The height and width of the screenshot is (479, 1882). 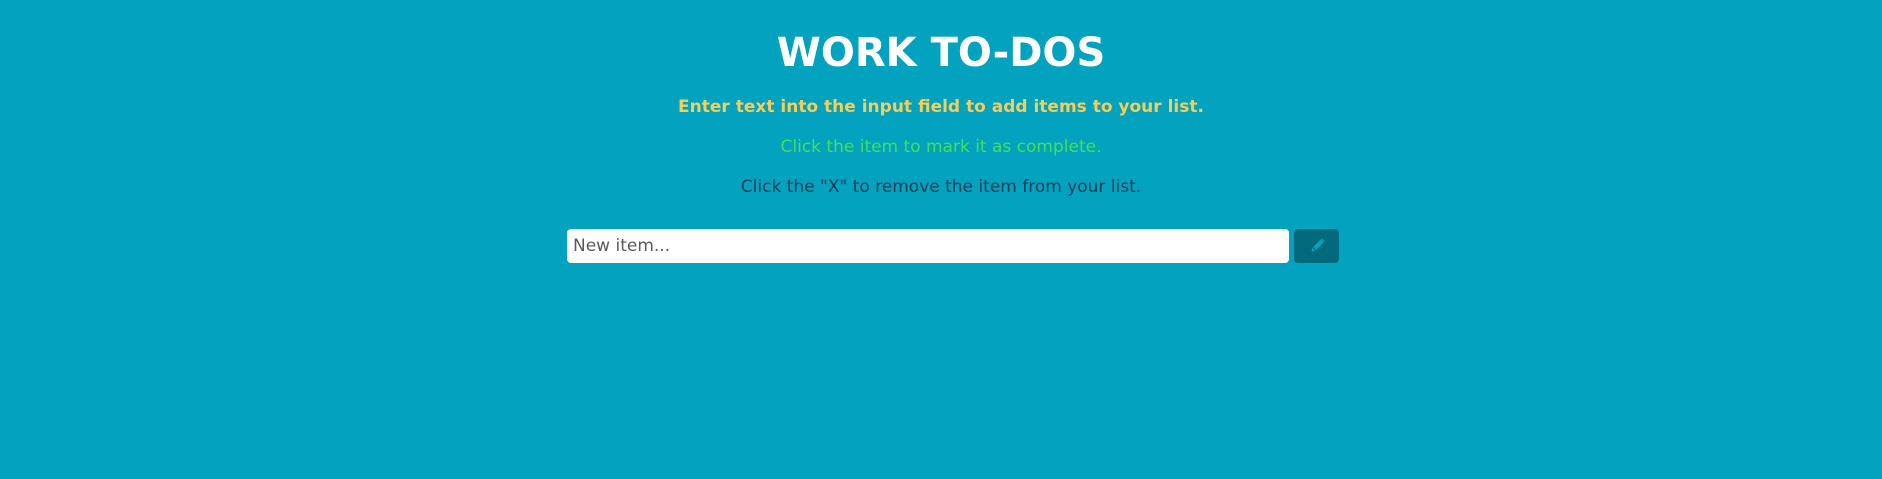 I want to click on page-title: WORK TO-DOS, so click(x=941, y=53).